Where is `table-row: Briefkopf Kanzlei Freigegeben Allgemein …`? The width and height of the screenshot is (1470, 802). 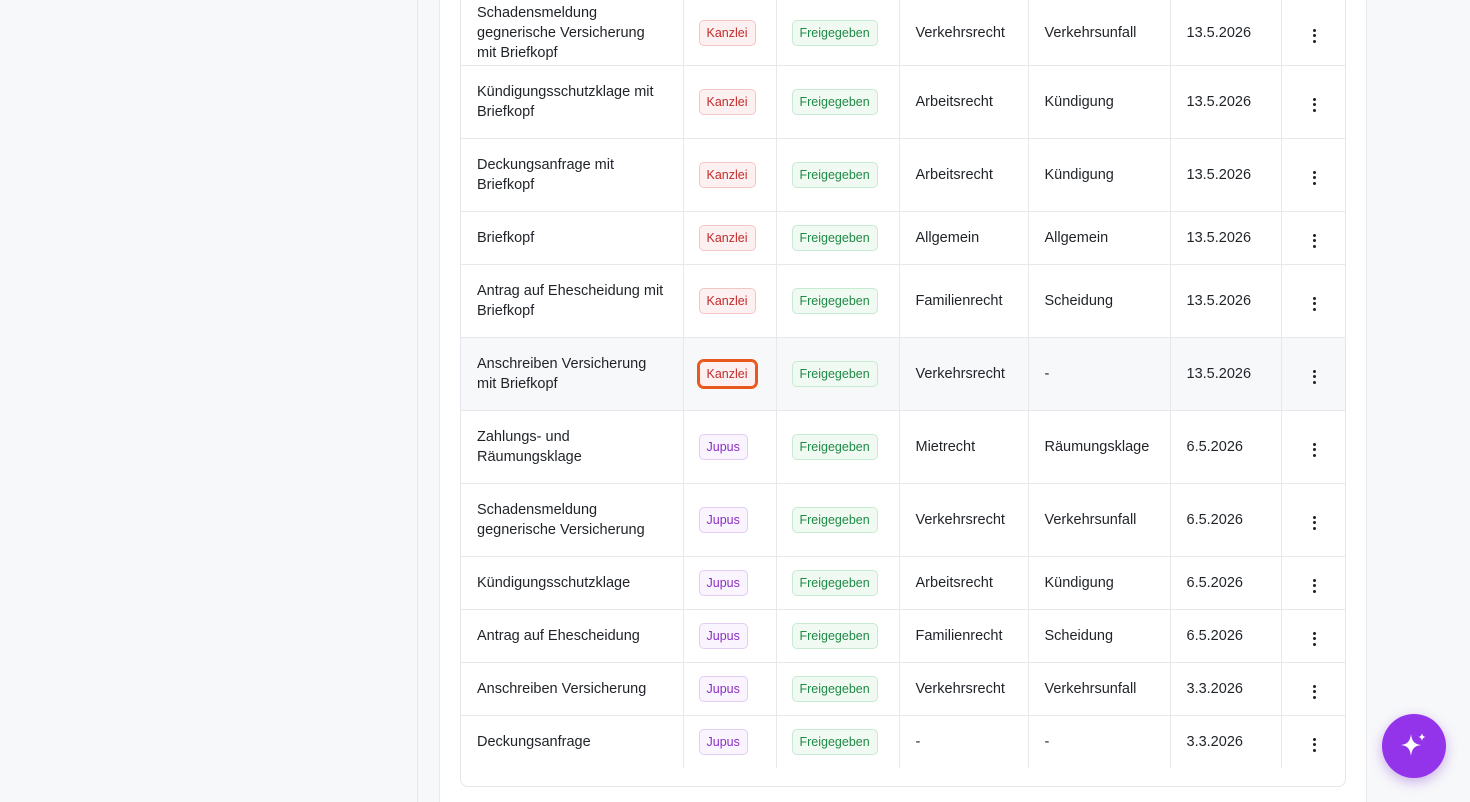
table-row: Briefkopf Kanzlei Freigegeben Allgemein … is located at coordinates (903, 238).